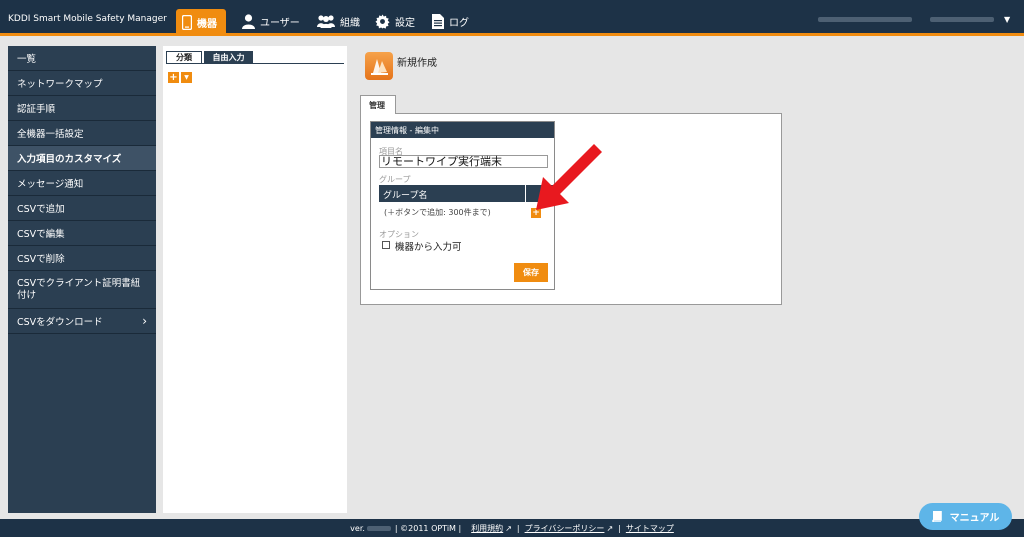 Image resolution: width=1024 pixels, height=537 pixels. What do you see at coordinates (357, 528) in the screenshot?
I see `version-label: ver.` at bounding box center [357, 528].